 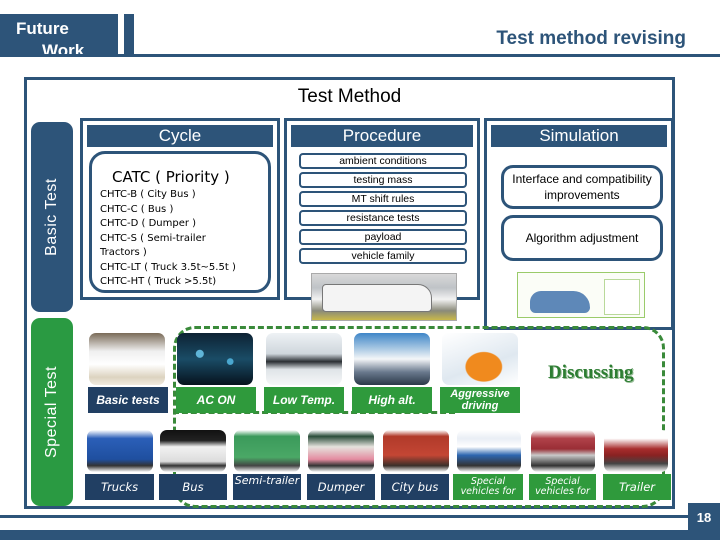 What do you see at coordinates (153, 238) in the screenshot?
I see `cycle-item: CHTC-S ( Semi-trailer` at bounding box center [153, 238].